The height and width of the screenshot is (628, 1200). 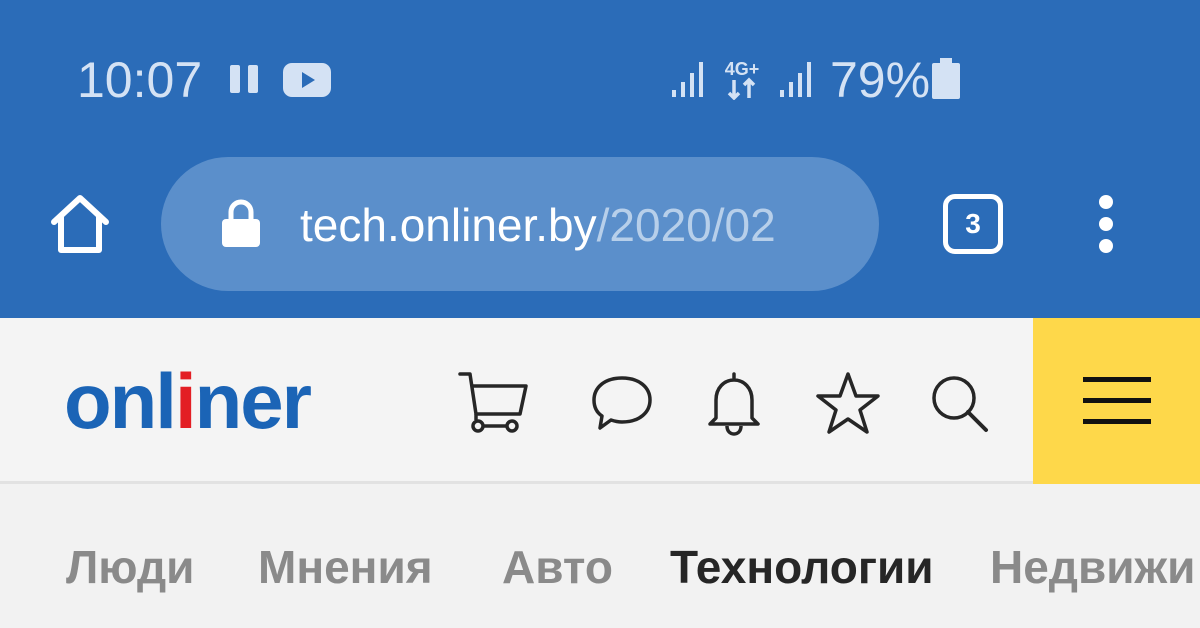 What do you see at coordinates (1106, 224) in the screenshot?
I see `more-vert-icon` at bounding box center [1106, 224].